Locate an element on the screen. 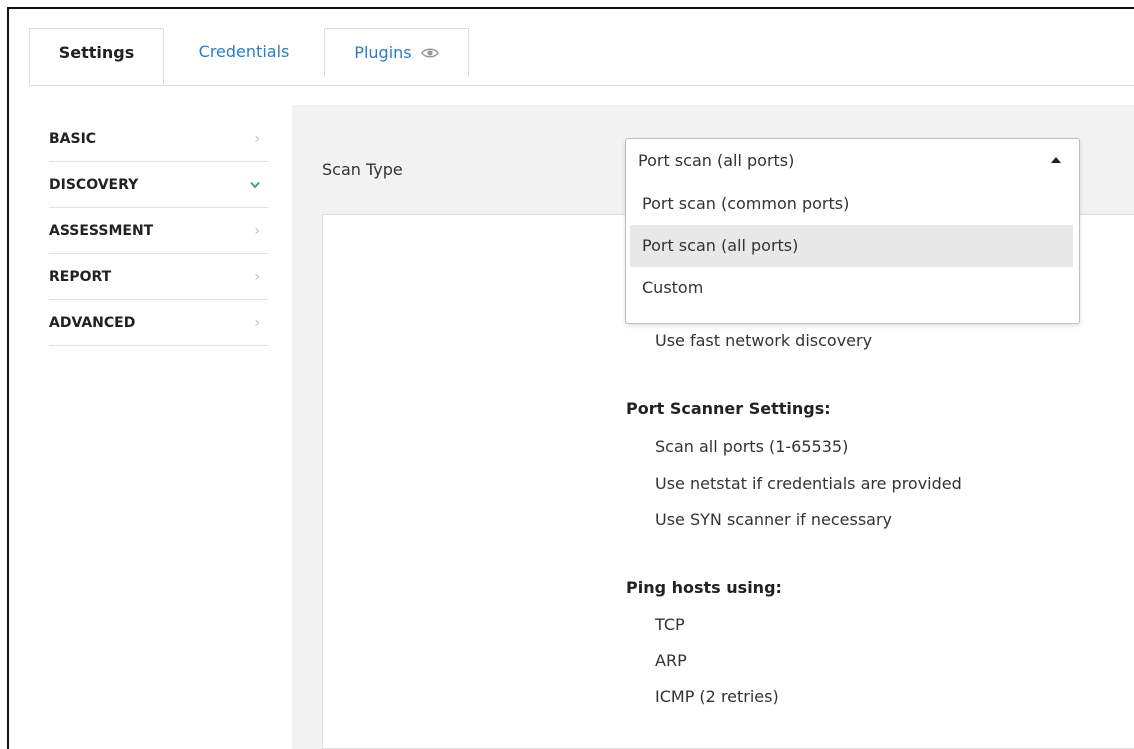 The image size is (1134, 749). sidebar-item-label: DISCOVERY is located at coordinates (94, 184).